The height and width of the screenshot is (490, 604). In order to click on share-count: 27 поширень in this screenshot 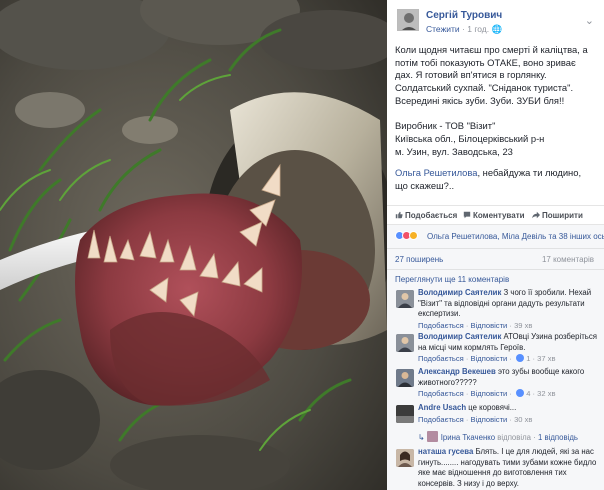, I will do `click(419, 259)`.